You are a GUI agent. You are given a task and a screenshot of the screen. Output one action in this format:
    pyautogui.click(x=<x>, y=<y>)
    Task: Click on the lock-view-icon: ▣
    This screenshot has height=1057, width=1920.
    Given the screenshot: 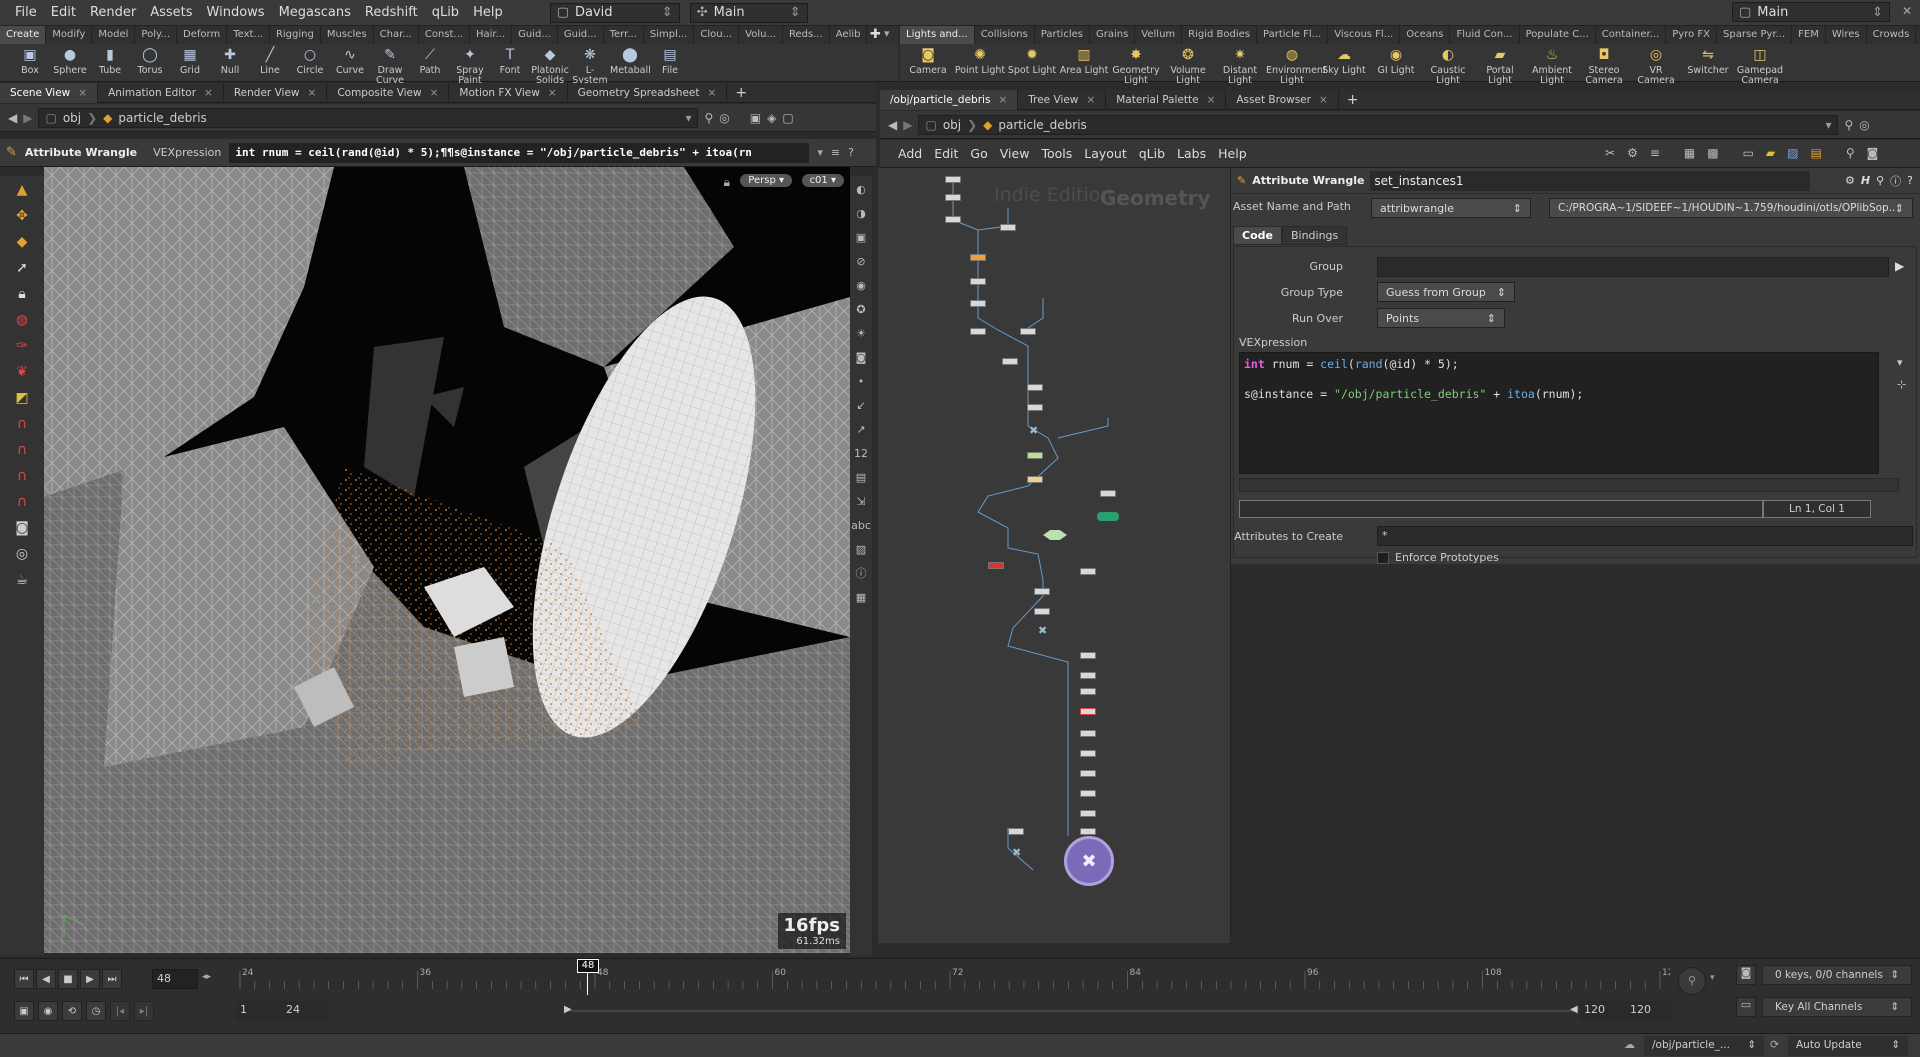 What is the action you would take?
    pyautogui.click(x=861, y=237)
    